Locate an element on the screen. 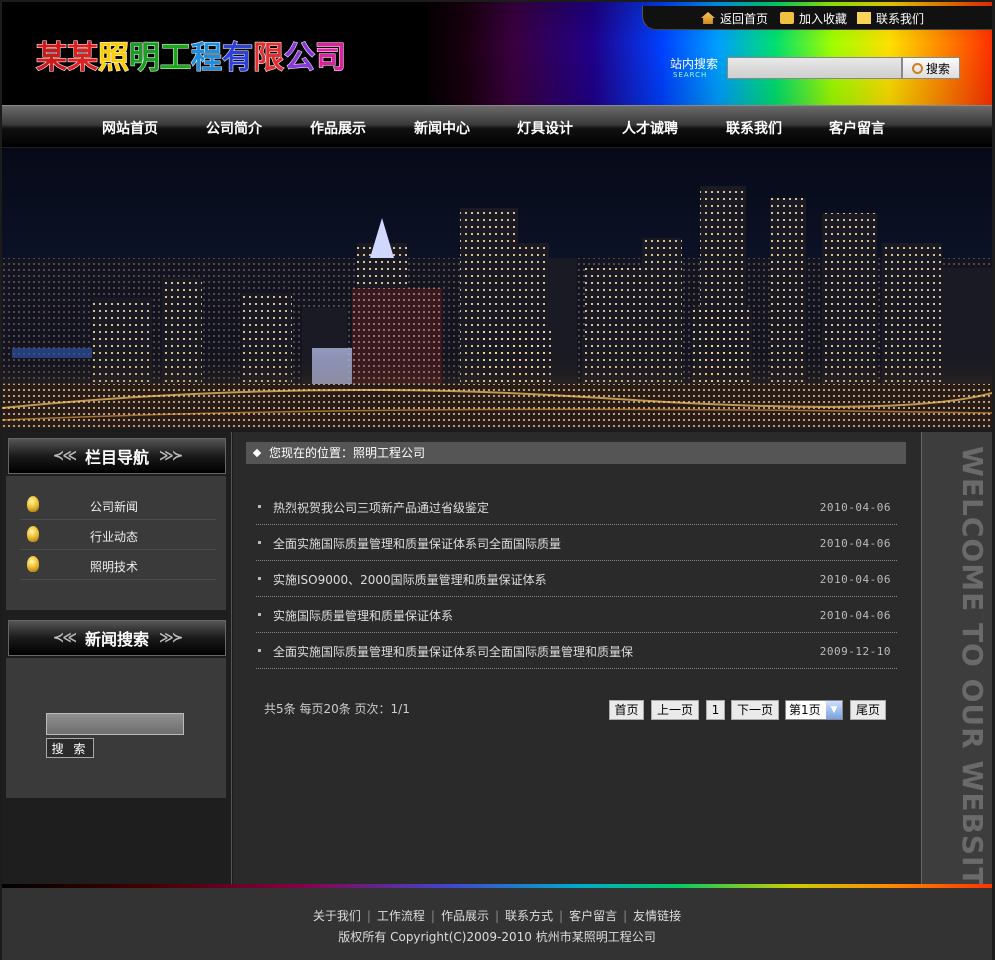 This screenshot has width=995, height=960. site-search-button: 搜索 is located at coordinates (931, 68).